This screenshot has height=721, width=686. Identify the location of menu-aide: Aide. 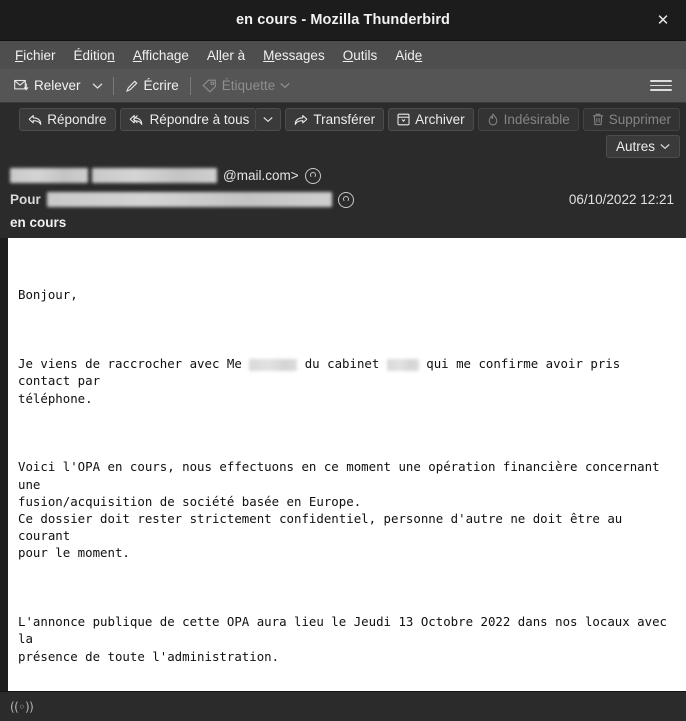
(408, 55).